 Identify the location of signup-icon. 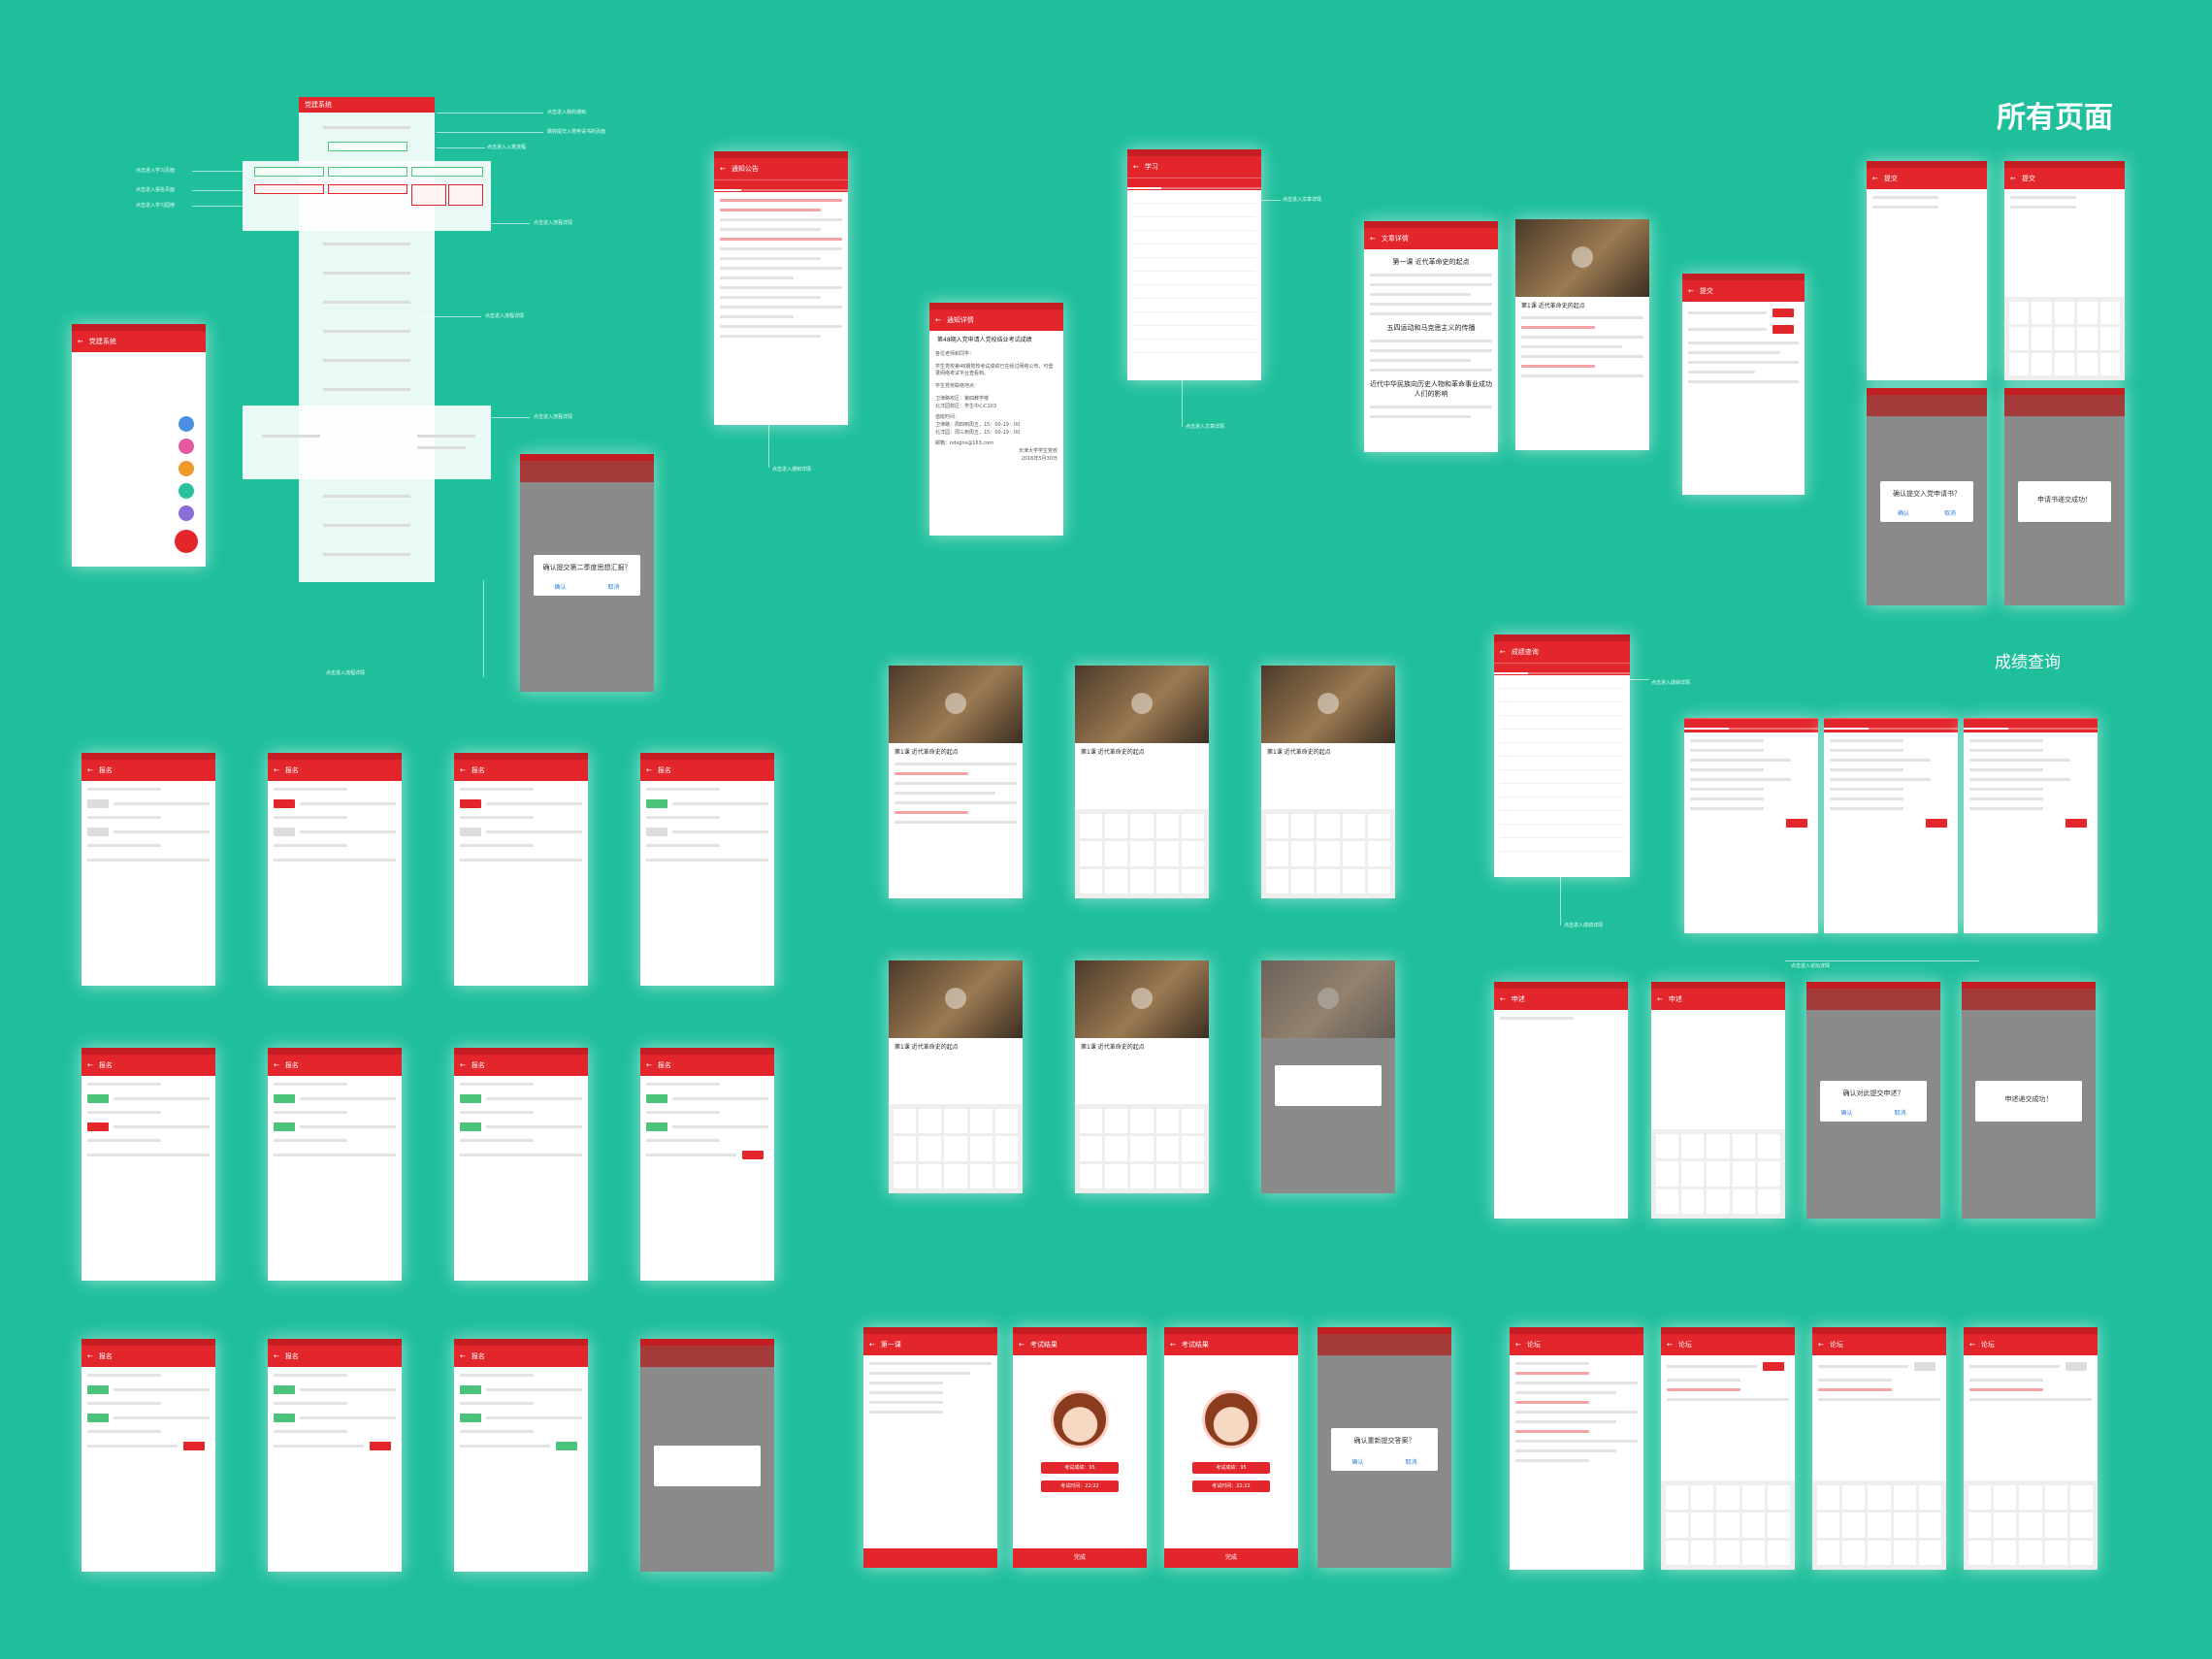
(186, 513).